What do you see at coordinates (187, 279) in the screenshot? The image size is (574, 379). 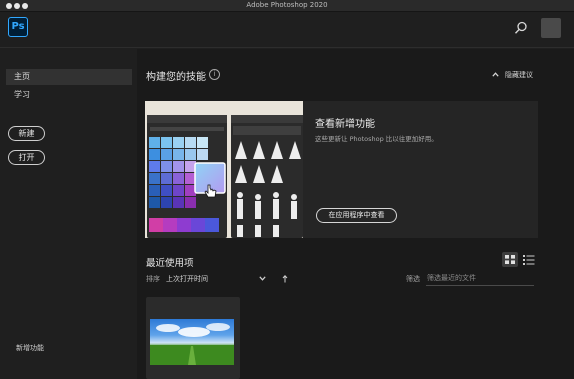 I see `sort-dropdown: 上次打开时间` at bounding box center [187, 279].